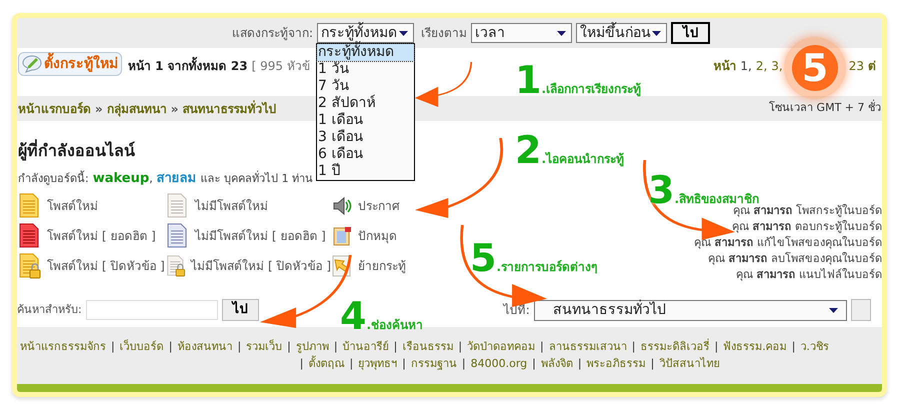 The width and height of the screenshot is (900, 411). What do you see at coordinates (49, 310) in the screenshot?
I see `search-label: ค้นหาสำหรับ:` at bounding box center [49, 310].